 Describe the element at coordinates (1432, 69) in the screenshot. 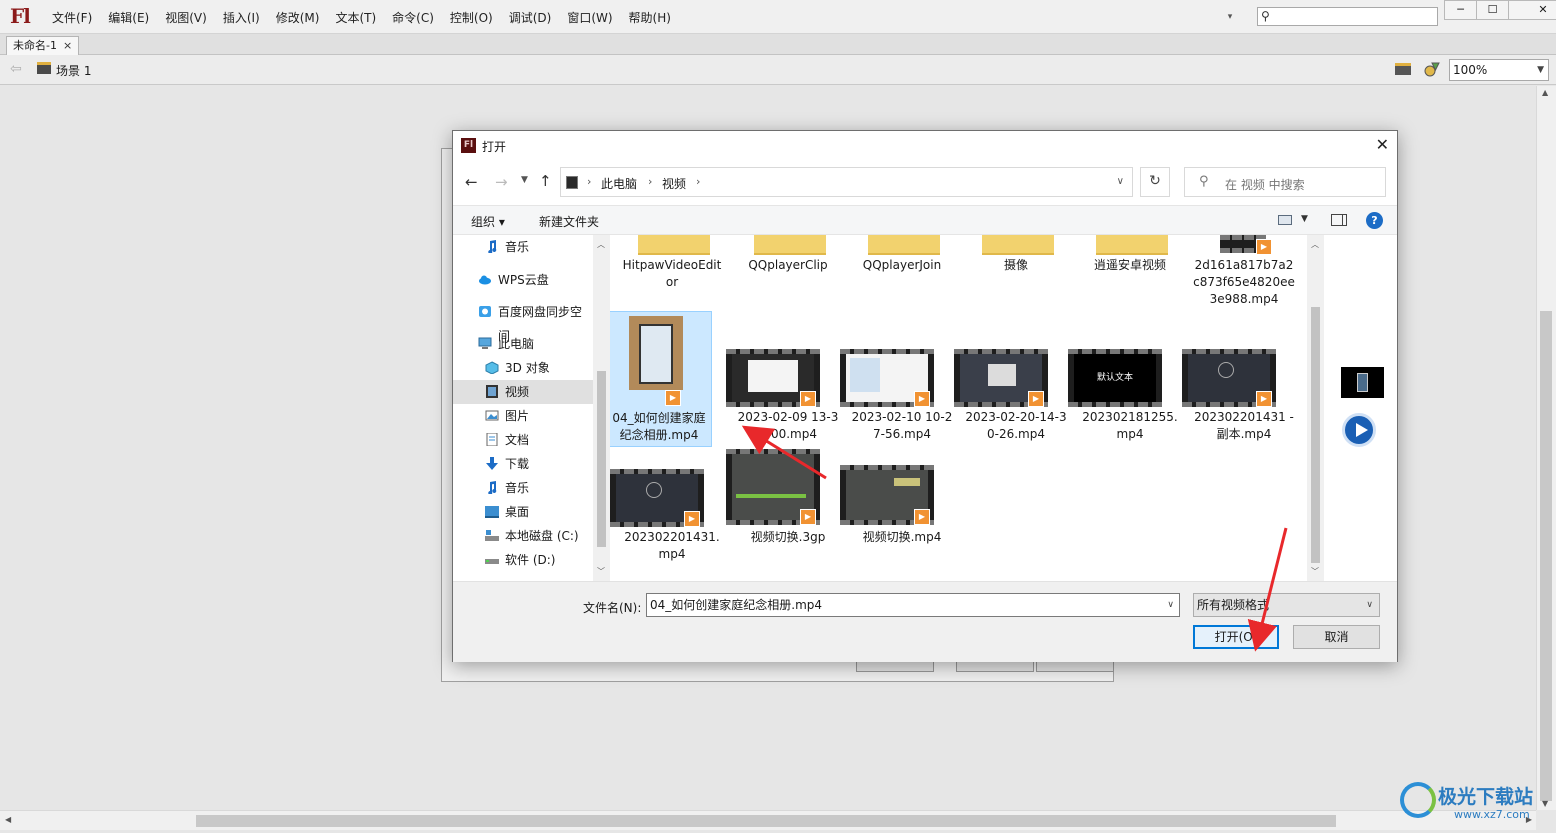

I see `edit-symbols-icon` at that location.